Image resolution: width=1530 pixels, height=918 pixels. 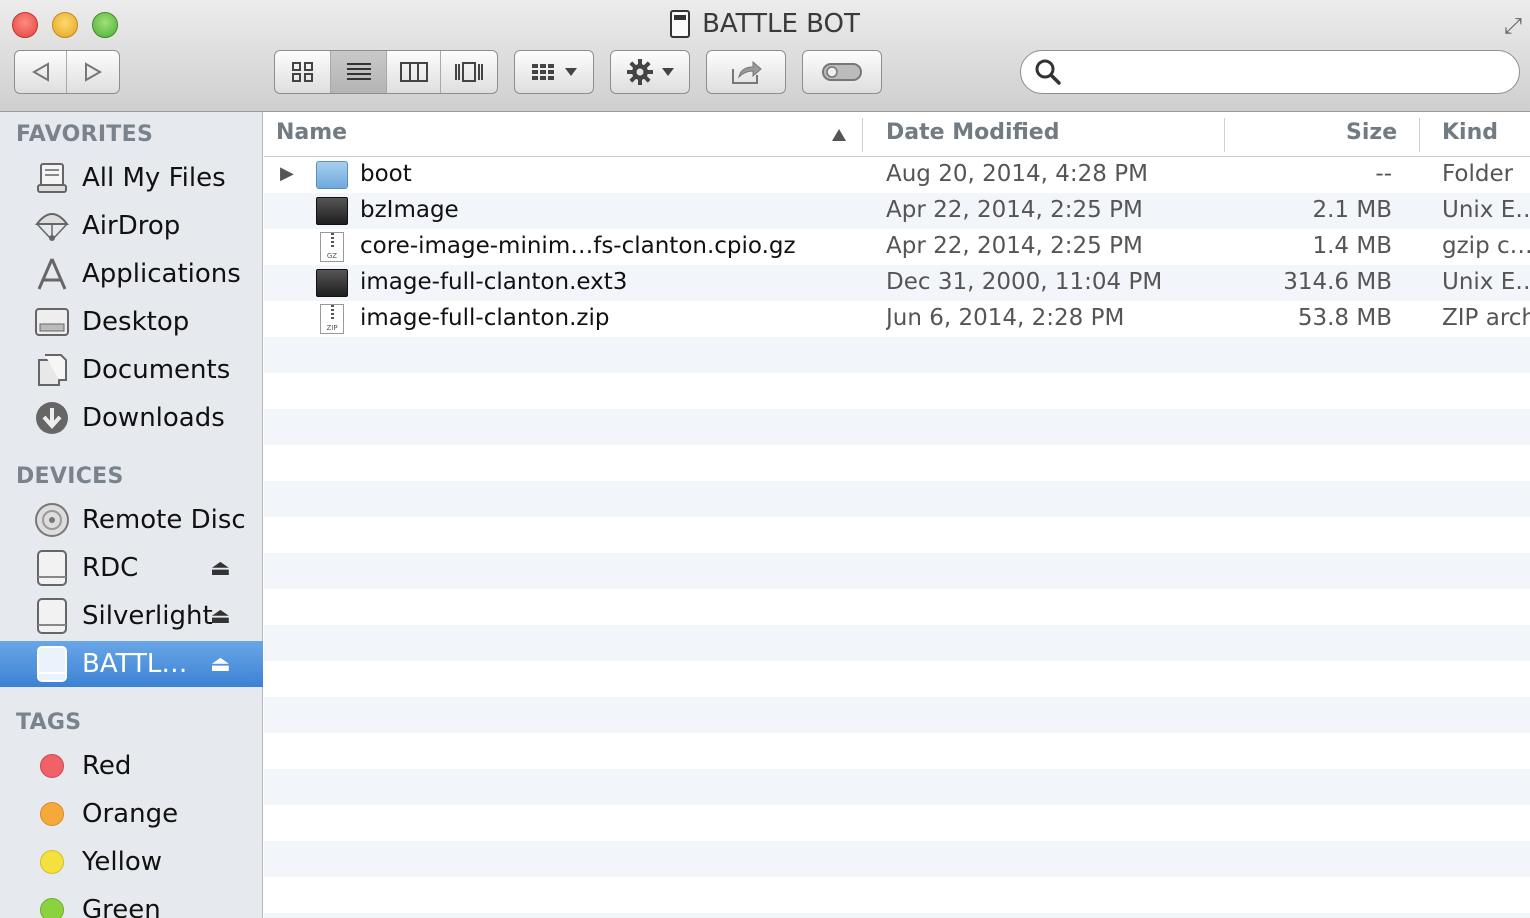 What do you see at coordinates (842, 72) in the screenshot?
I see `edit-tags-button` at bounding box center [842, 72].